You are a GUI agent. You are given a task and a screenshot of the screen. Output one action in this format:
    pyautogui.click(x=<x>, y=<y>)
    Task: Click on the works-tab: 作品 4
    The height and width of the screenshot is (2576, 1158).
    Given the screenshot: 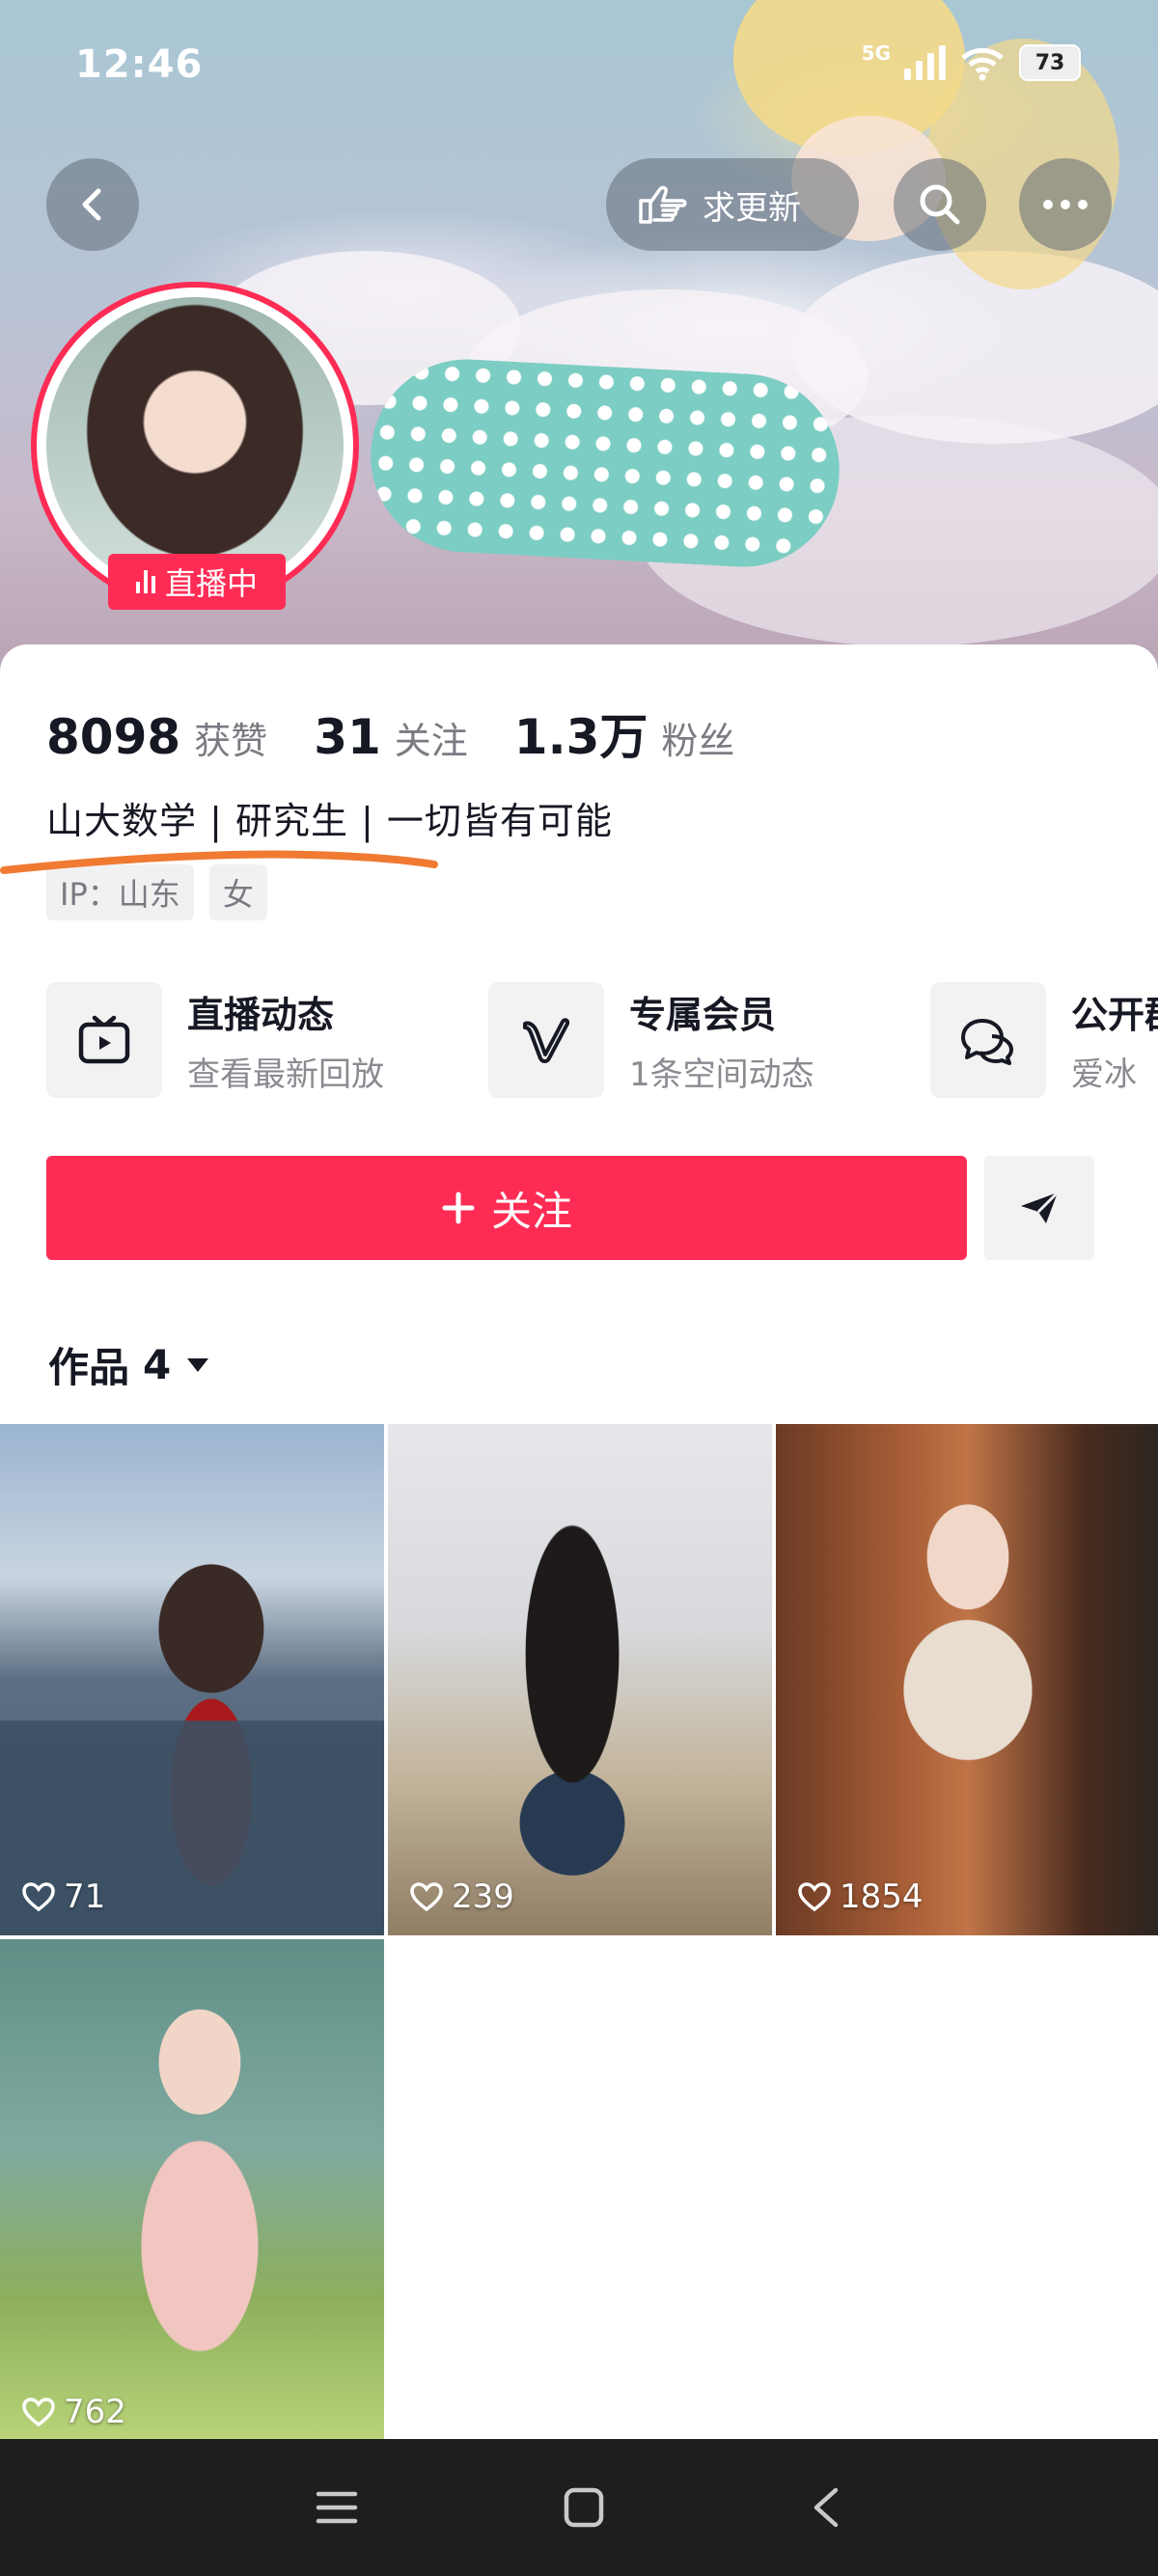 What is the action you would take?
    pyautogui.click(x=129, y=1365)
    